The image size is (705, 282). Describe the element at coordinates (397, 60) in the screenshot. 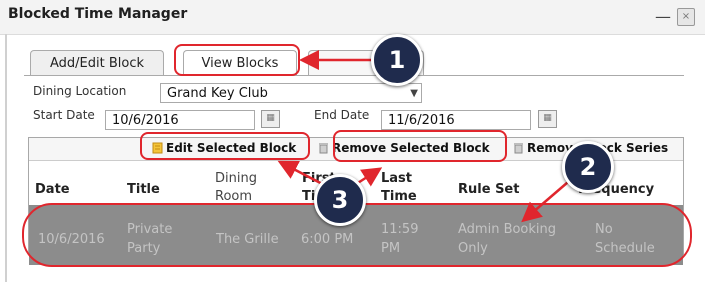

I see `callout-badge-1: 1` at that location.